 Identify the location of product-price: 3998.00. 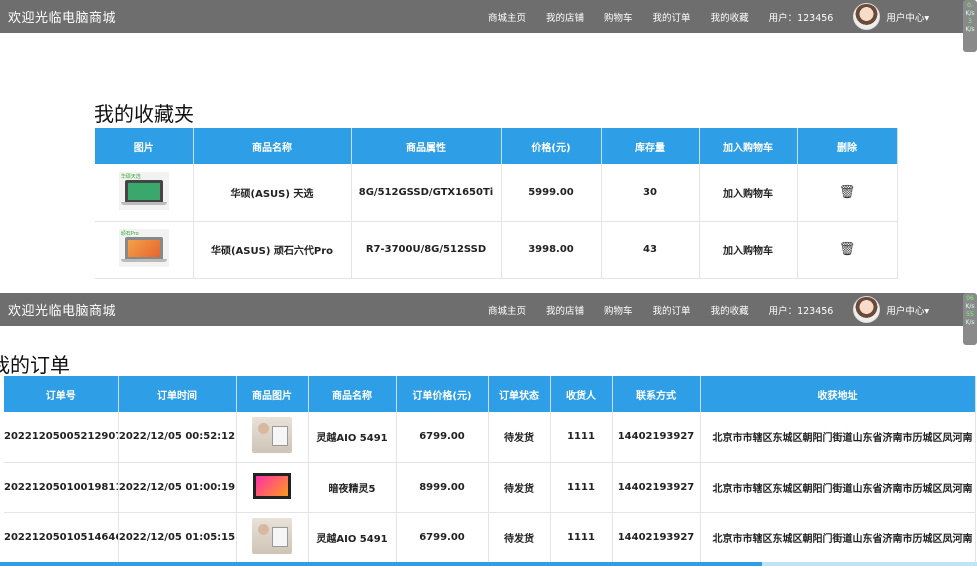
(551, 250).